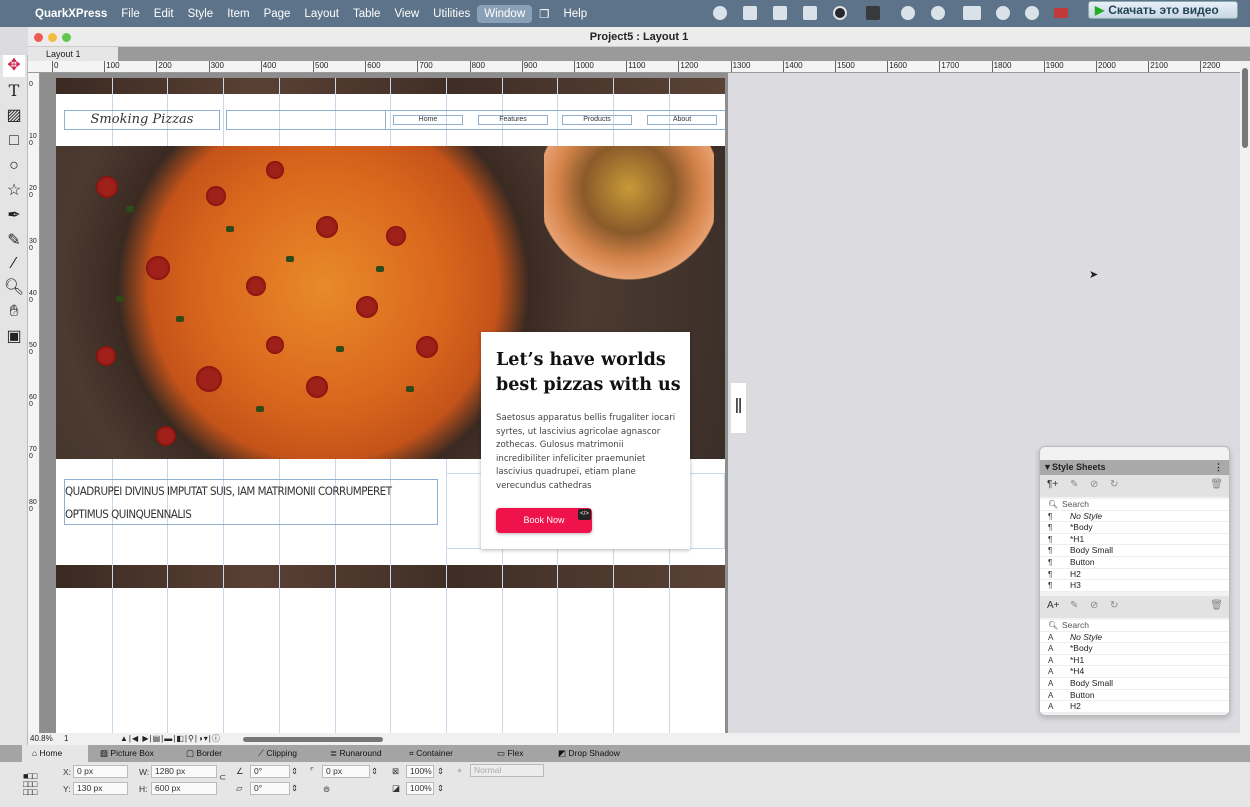 This screenshot has height=807, width=1250. What do you see at coordinates (313, 739) in the screenshot?
I see `horizontal-scroll-thumb` at bounding box center [313, 739].